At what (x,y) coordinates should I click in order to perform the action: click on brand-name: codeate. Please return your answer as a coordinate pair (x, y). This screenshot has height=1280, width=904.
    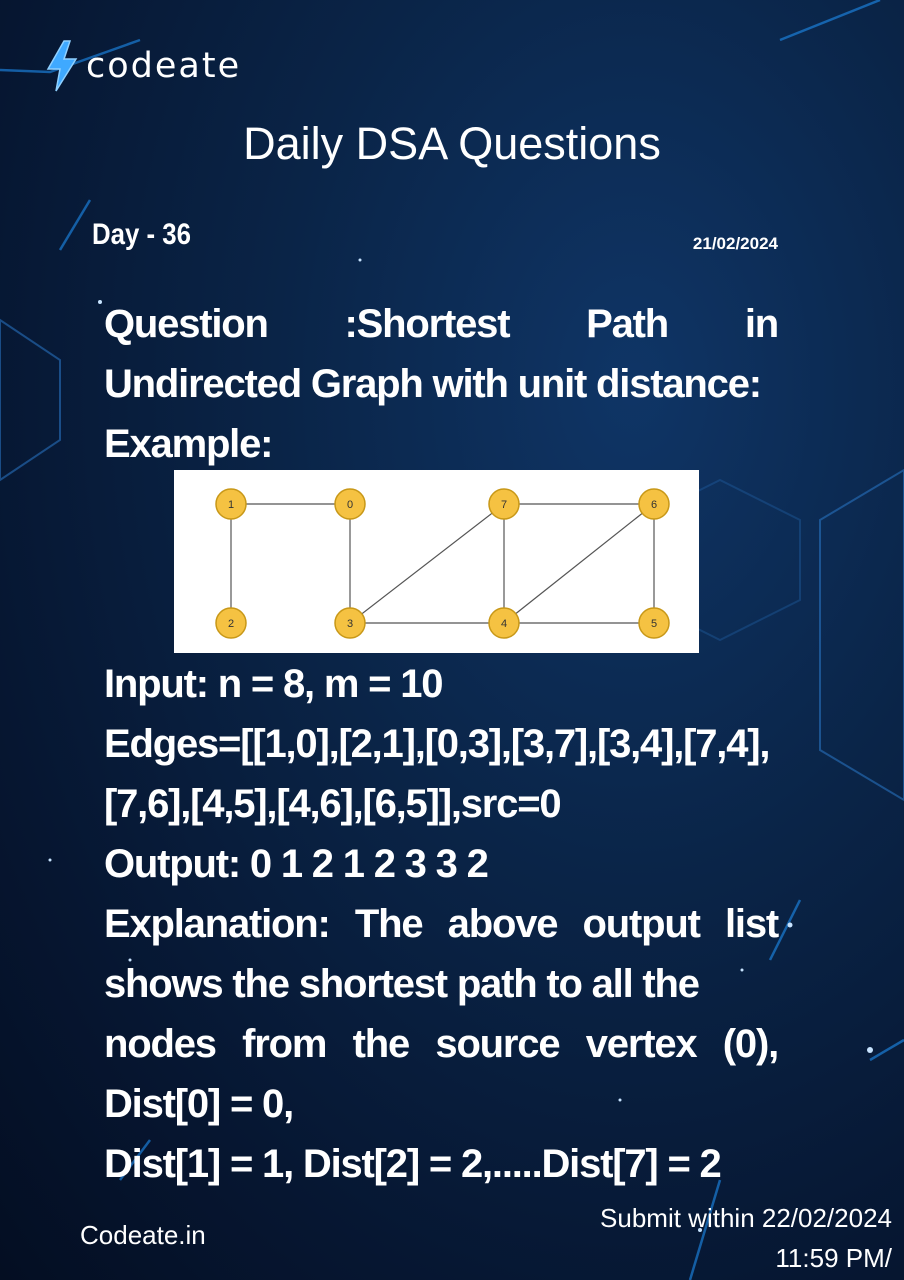
    Looking at the image, I should click on (164, 66).